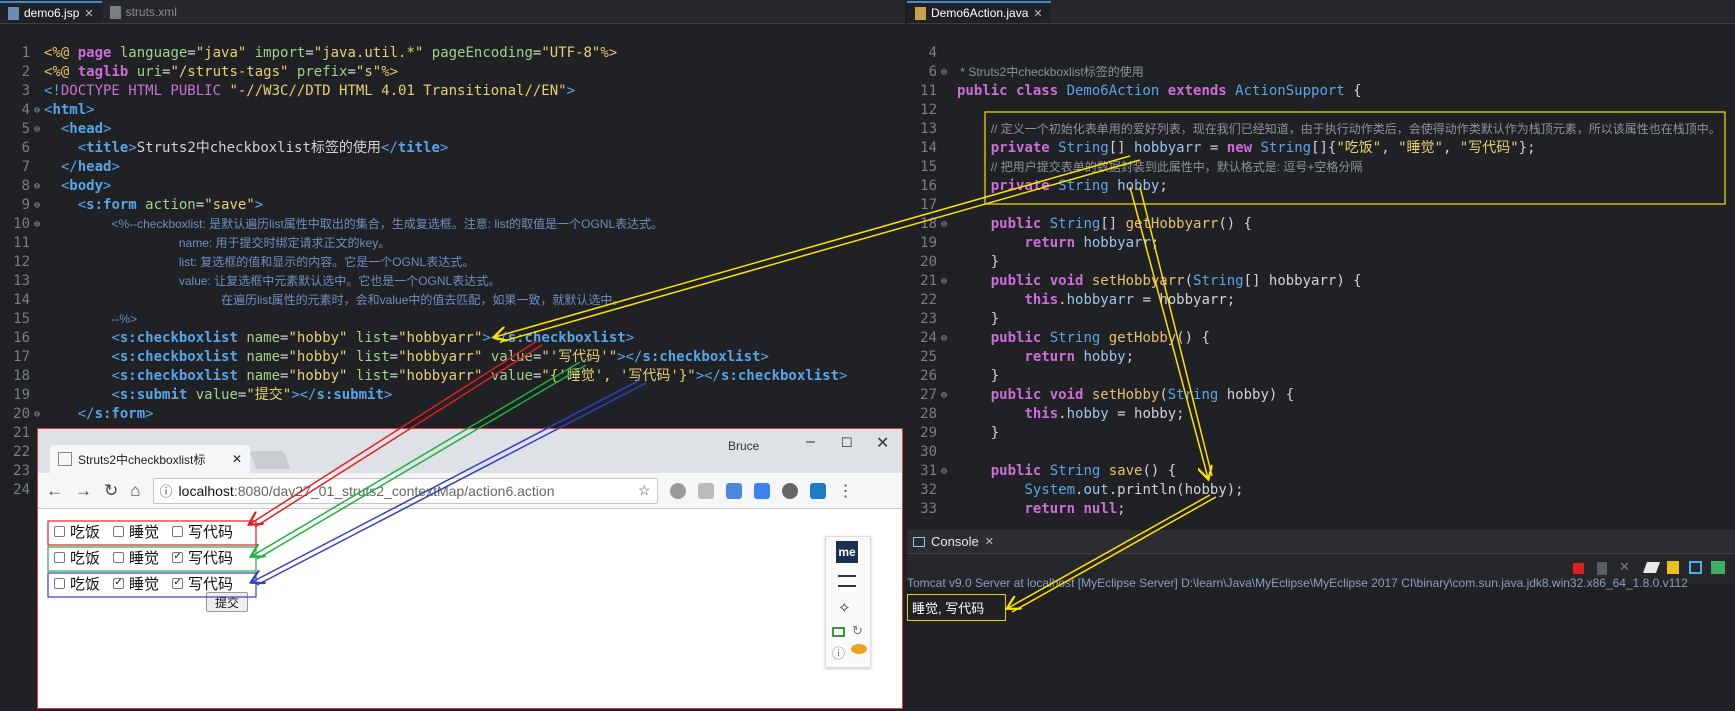 The height and width of the screenshot is (711, 1735). What do you see at coordinates (810, 442) in the screenshot?
I see `minimize-icon: –` at bounding box center [810, 442].